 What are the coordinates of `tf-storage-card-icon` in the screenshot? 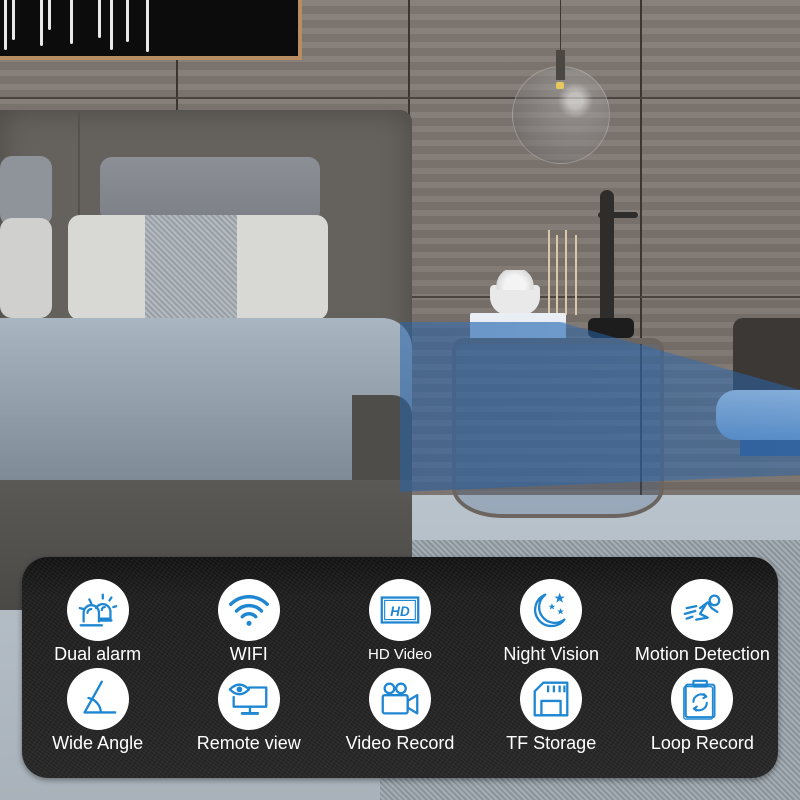 It's located at (551, 698).